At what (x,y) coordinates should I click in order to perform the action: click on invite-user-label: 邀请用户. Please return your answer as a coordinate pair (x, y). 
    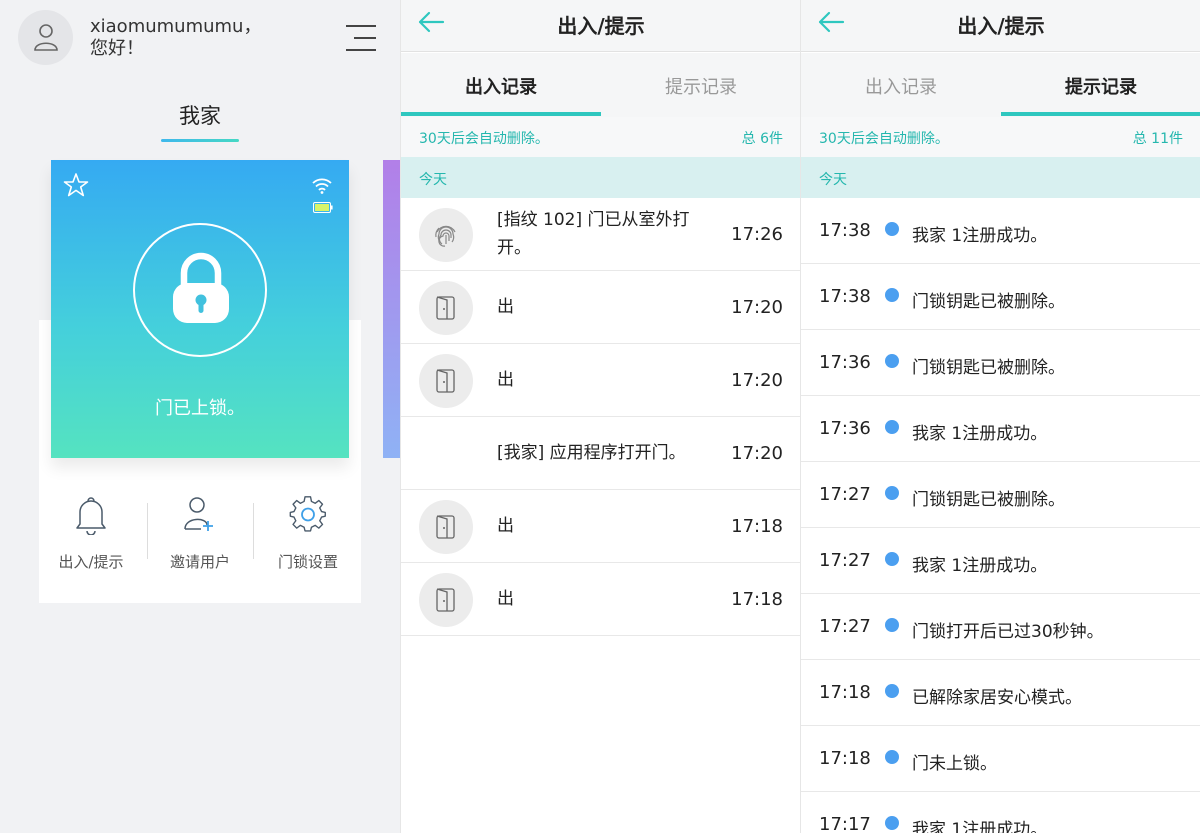
    Looking at the image, I should click on (199, 562).